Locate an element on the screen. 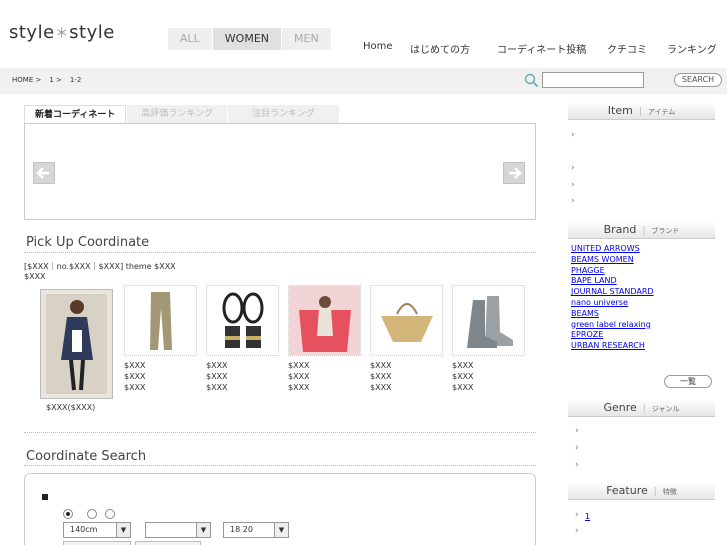 This screenshot has width=727, height=545. tab-men: MEN is located at coordinates (306, 39).